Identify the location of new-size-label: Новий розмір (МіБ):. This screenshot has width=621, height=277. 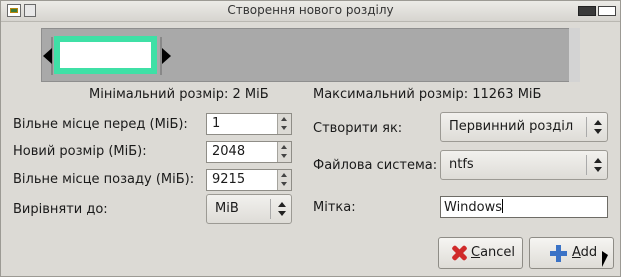
(80, 151).